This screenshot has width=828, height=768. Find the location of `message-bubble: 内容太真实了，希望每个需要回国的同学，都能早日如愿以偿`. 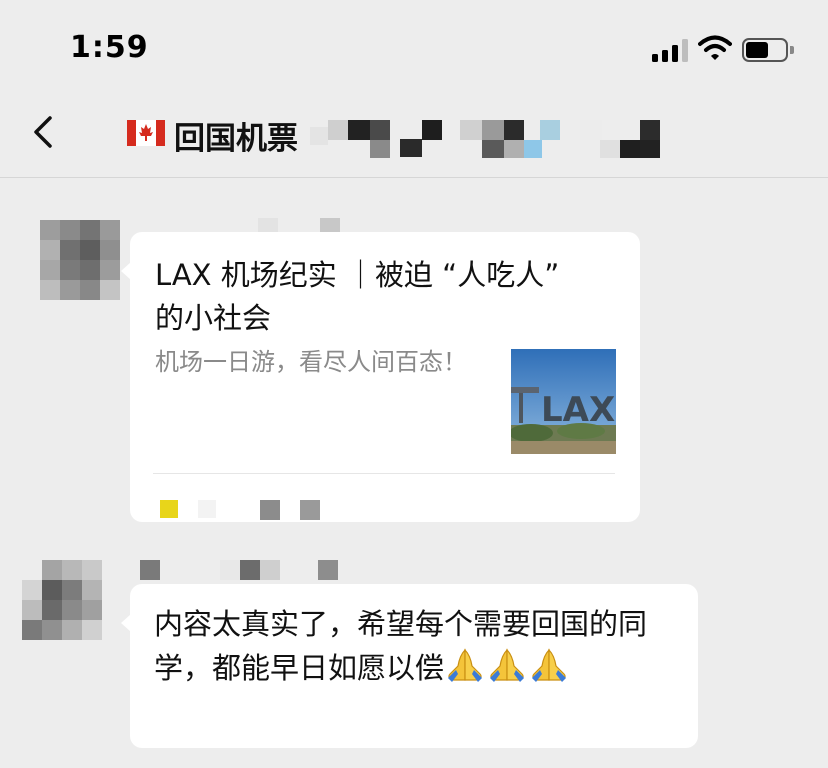

message-bubble: 内容太真实了，希望每个需要回国的同学，都能早日如愿以偿 is located at coordinates (409, 666).